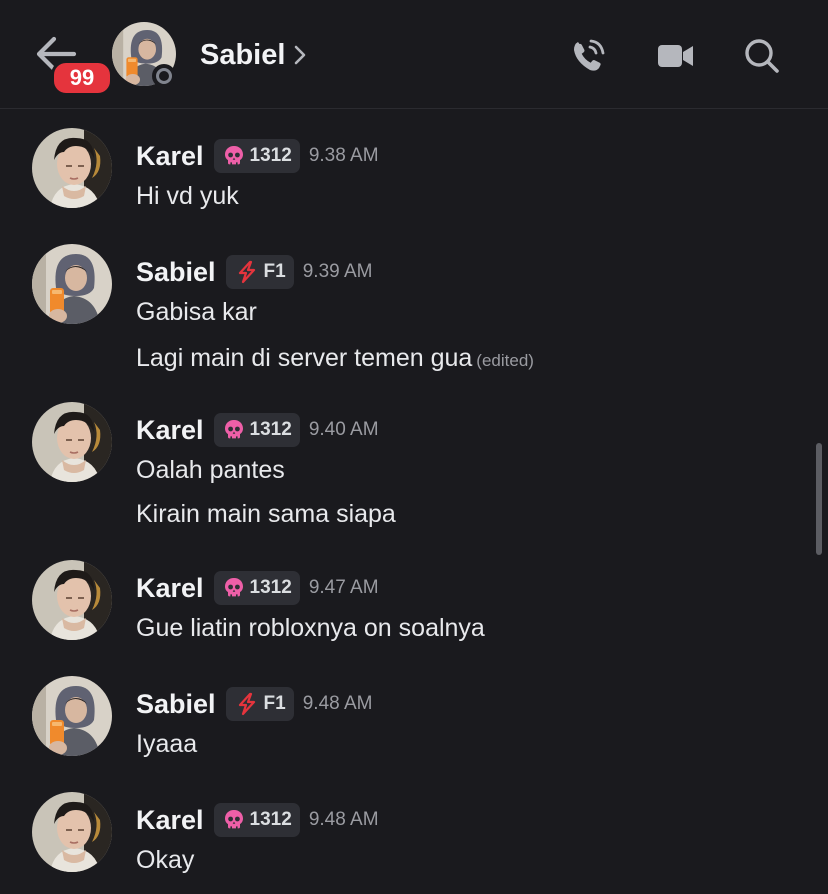  I want to click on phone-call-icon, so click(588, 56).